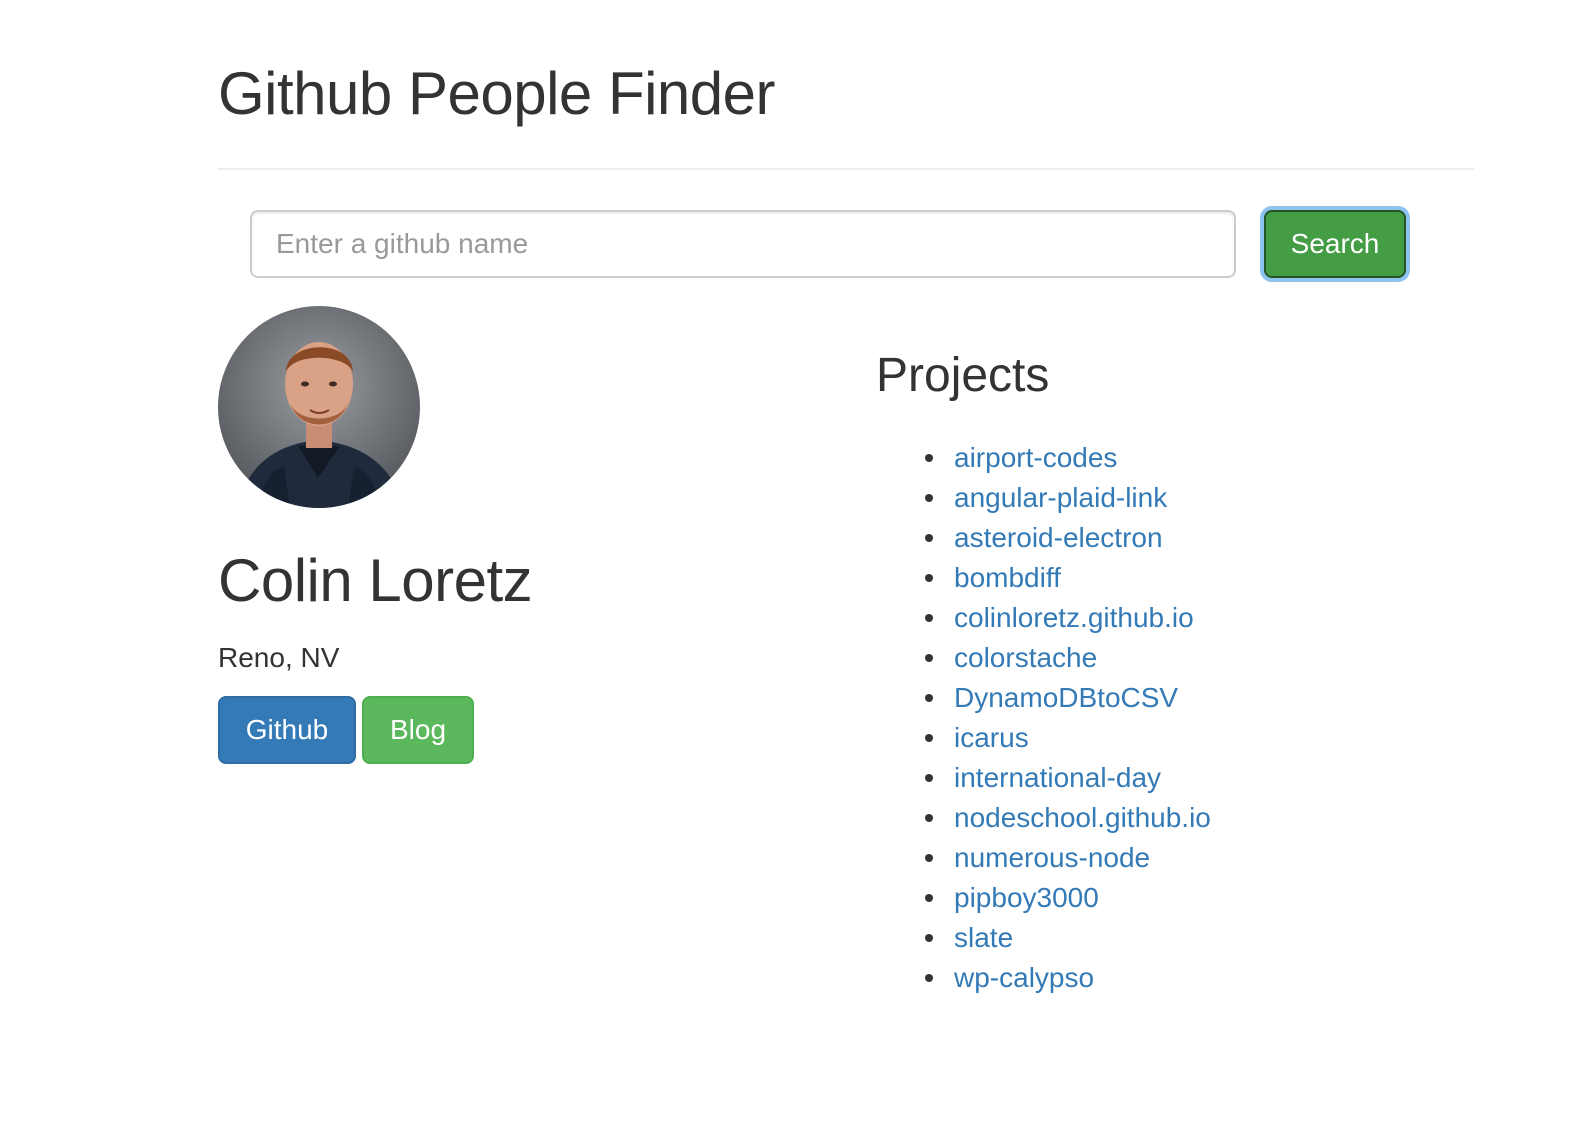 The width and height of the screenshot is (1578, 1126). I want to click on list-item: international-day, so click(1068, 778).